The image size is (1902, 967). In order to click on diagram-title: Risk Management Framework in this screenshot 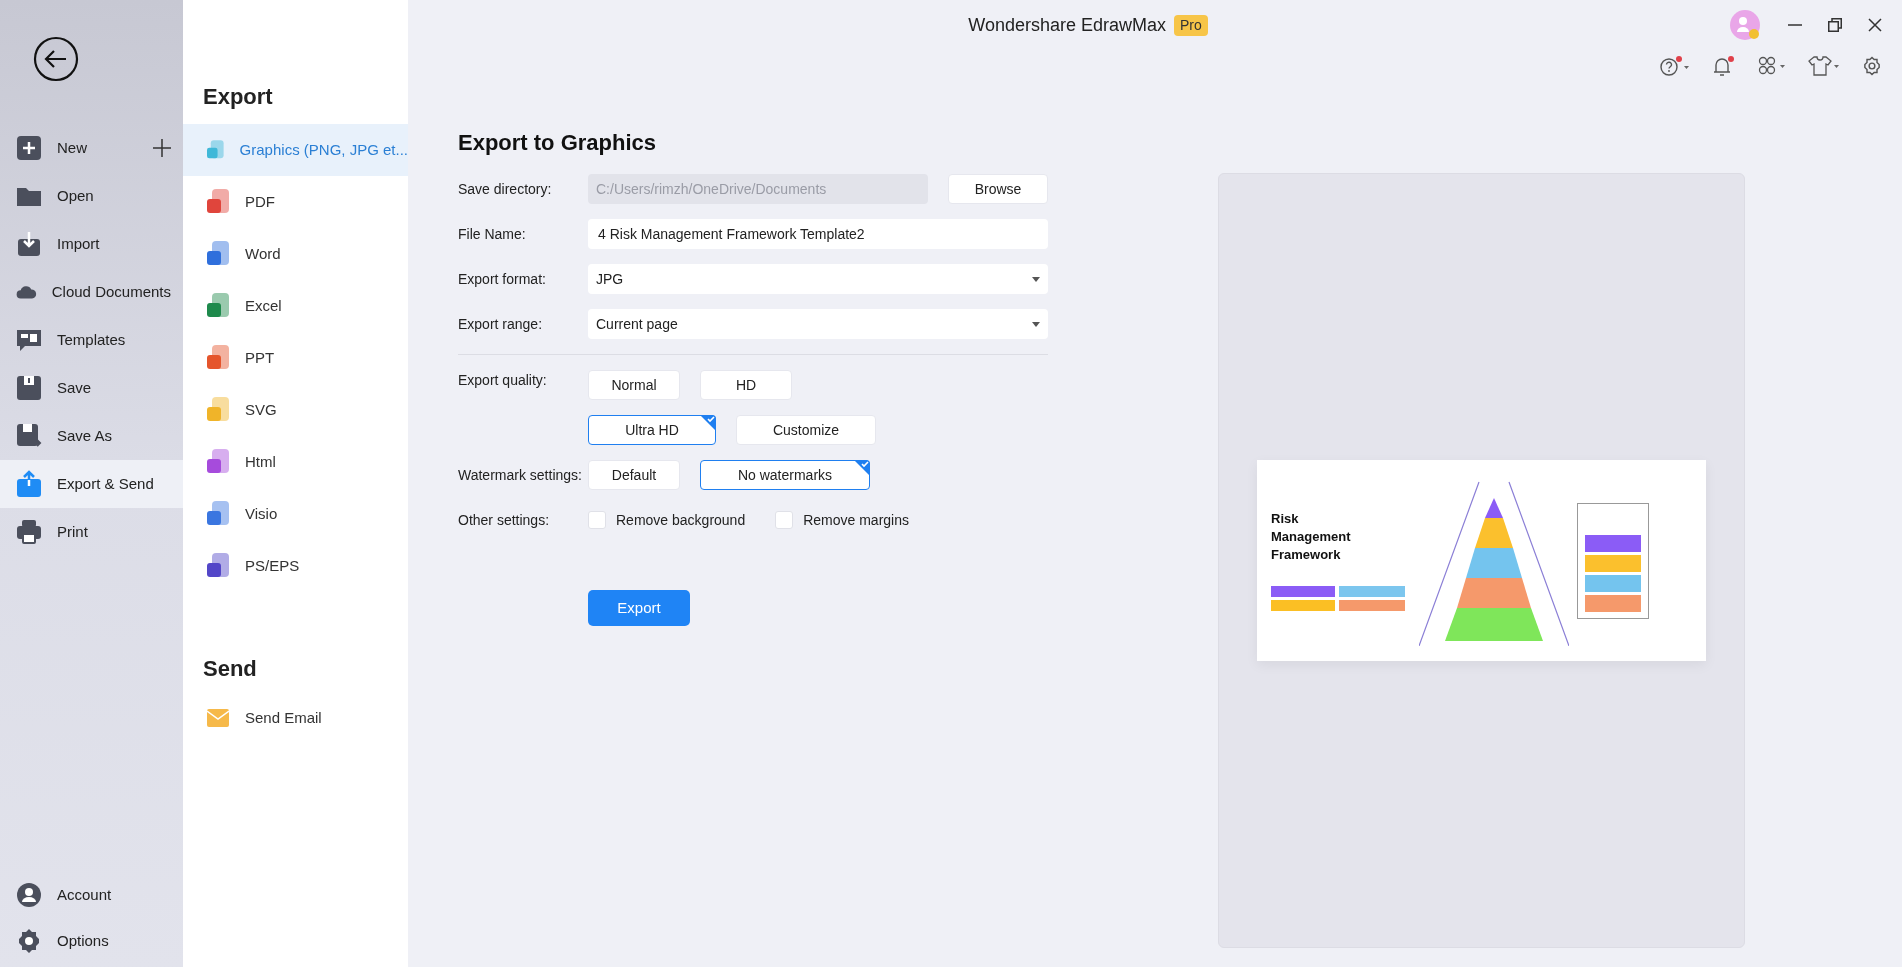, I will do `click(1311, 536)`.